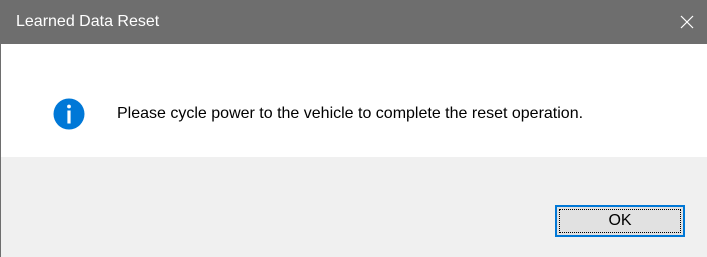 The height and width of the screenshot is (257, 707). Describe the element at coordinates (88, 21) in the screenshot. I see `window-title: Learned Data Reset` at that location.